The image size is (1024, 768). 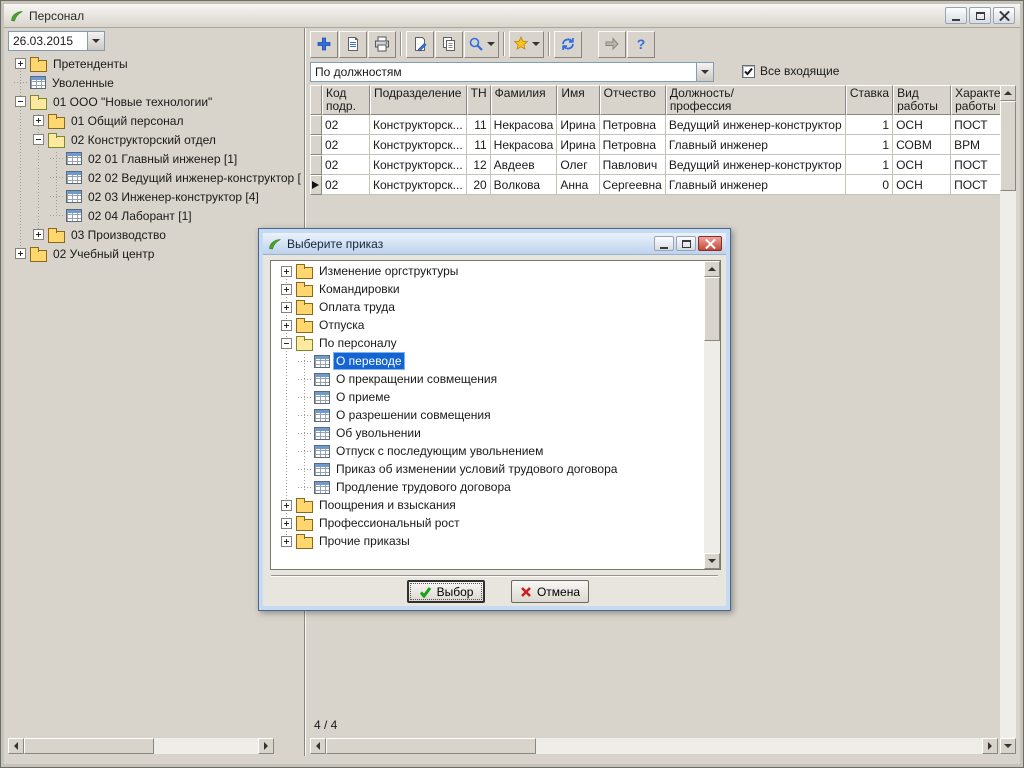 I want to click on tree-item: Изменение оргструктуры, so click(x=487, y=271).